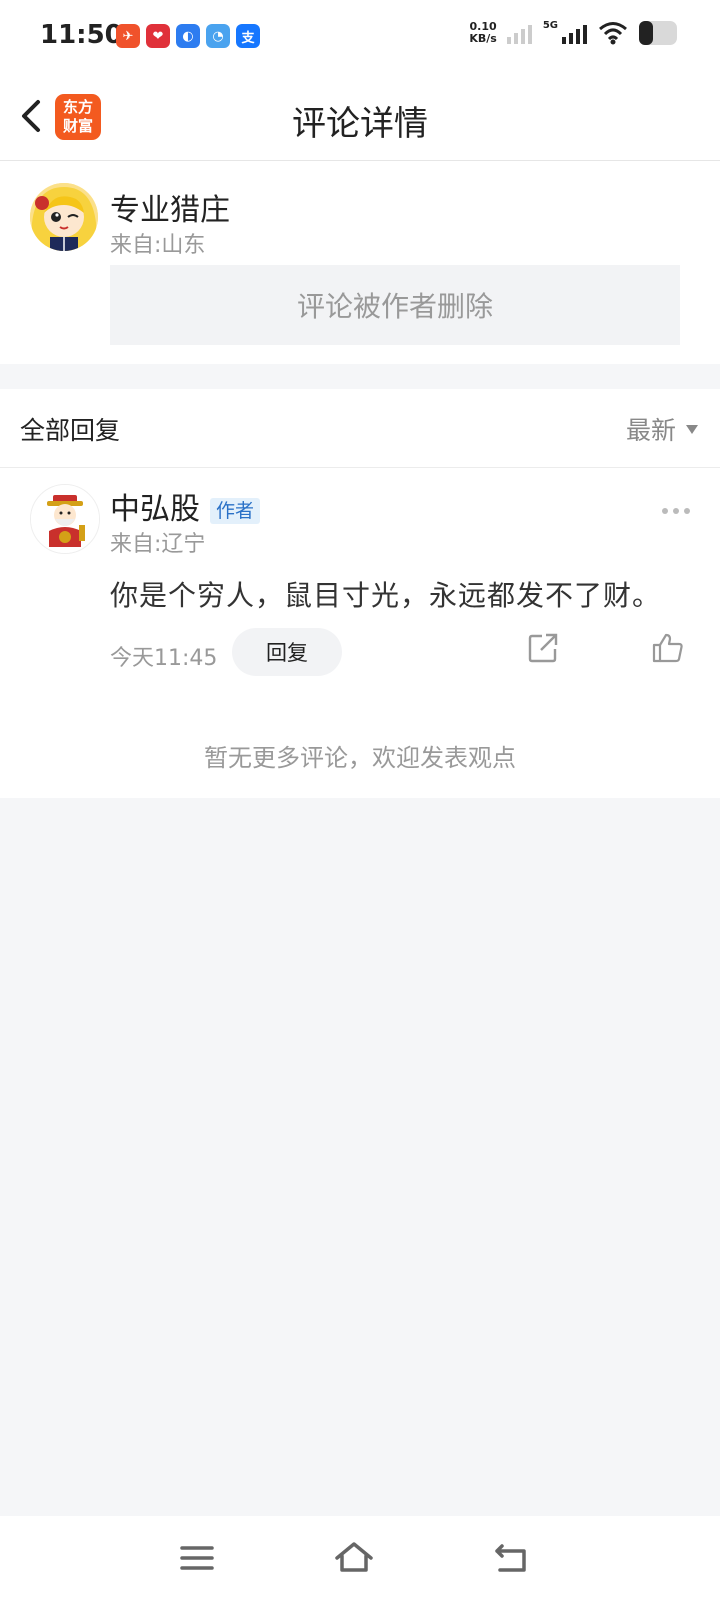  What do you see at coordinates (519, 34) in the screenshot?
I see `signal-weak-icon` at bounding box center [519, 34].